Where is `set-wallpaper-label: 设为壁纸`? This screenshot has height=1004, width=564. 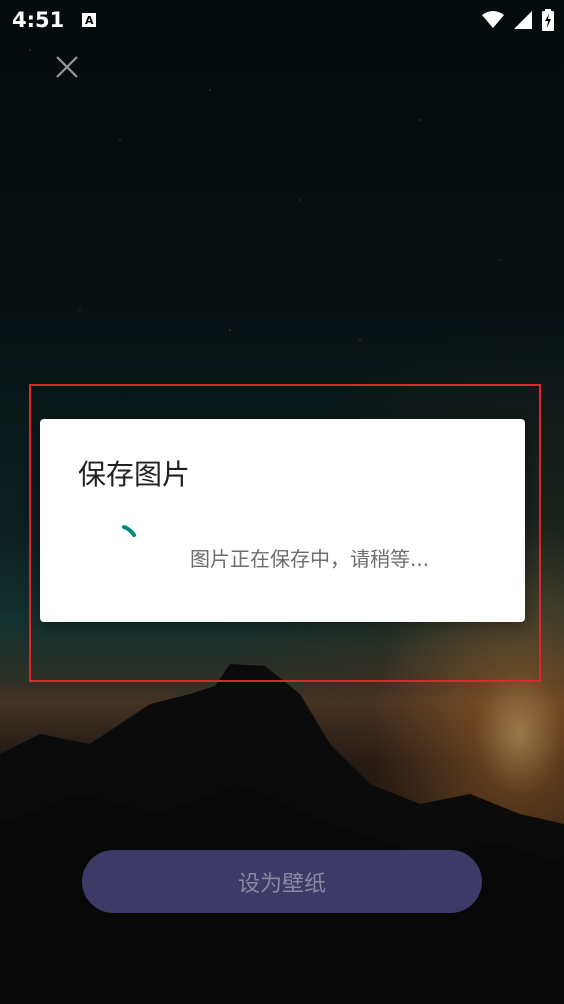
set-wallpaper-label: 设为壁纸 is located at coordinates (281, 884).